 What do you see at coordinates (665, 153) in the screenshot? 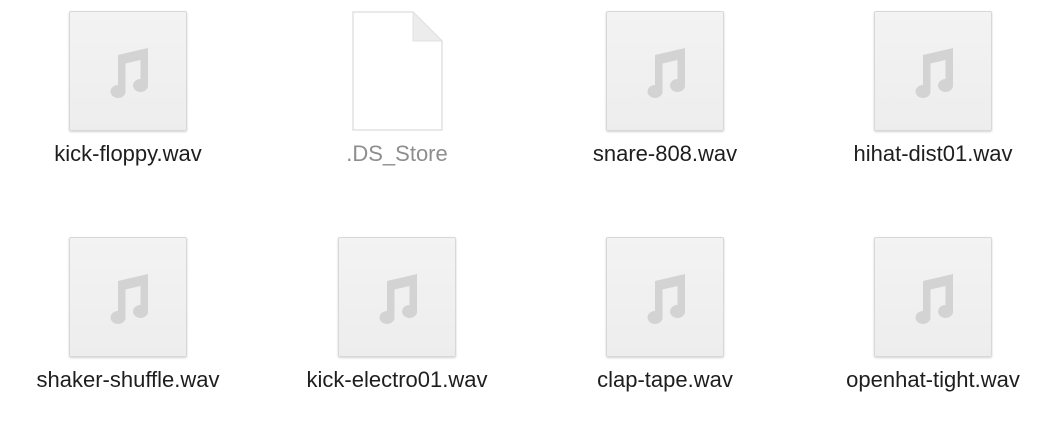
I see `file-name-label: snare-808.wav` at bounding box center [665, 153].